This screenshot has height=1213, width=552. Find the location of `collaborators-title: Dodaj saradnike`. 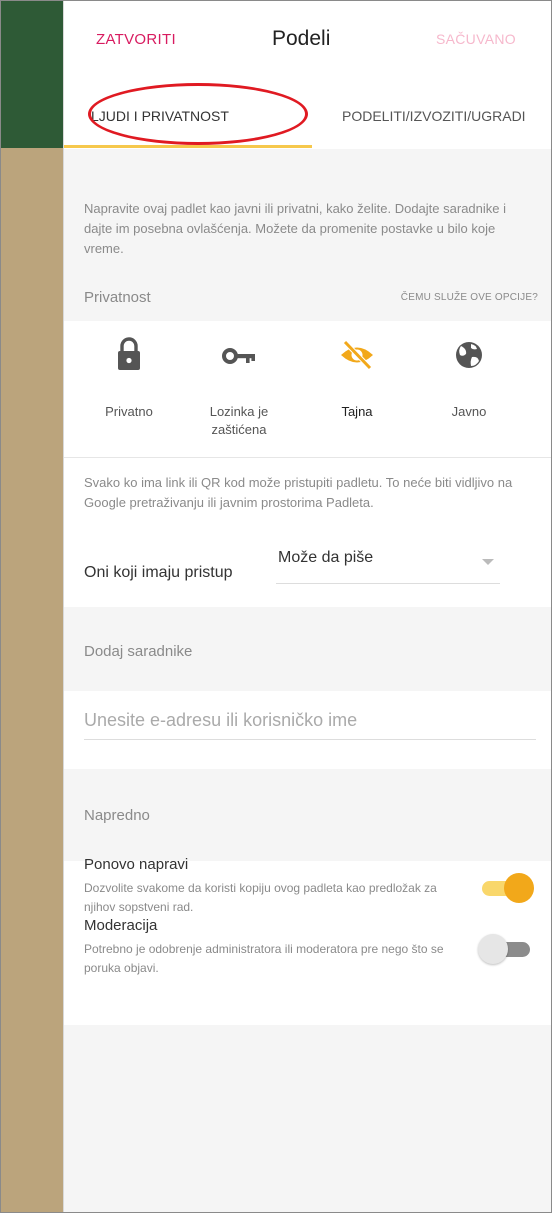

collaborators-title: Dodaj saradnike is located at coordinates (138, 651).